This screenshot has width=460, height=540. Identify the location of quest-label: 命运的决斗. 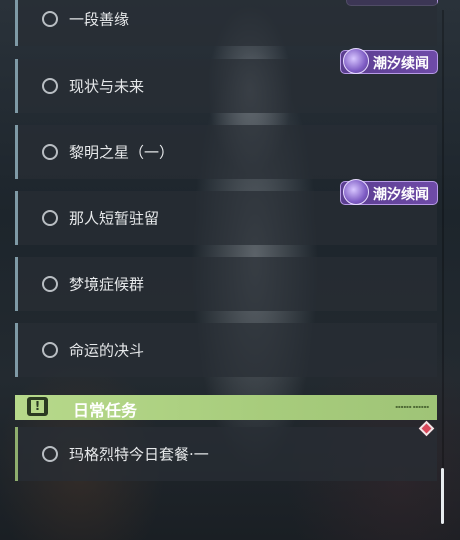
(107, 350).